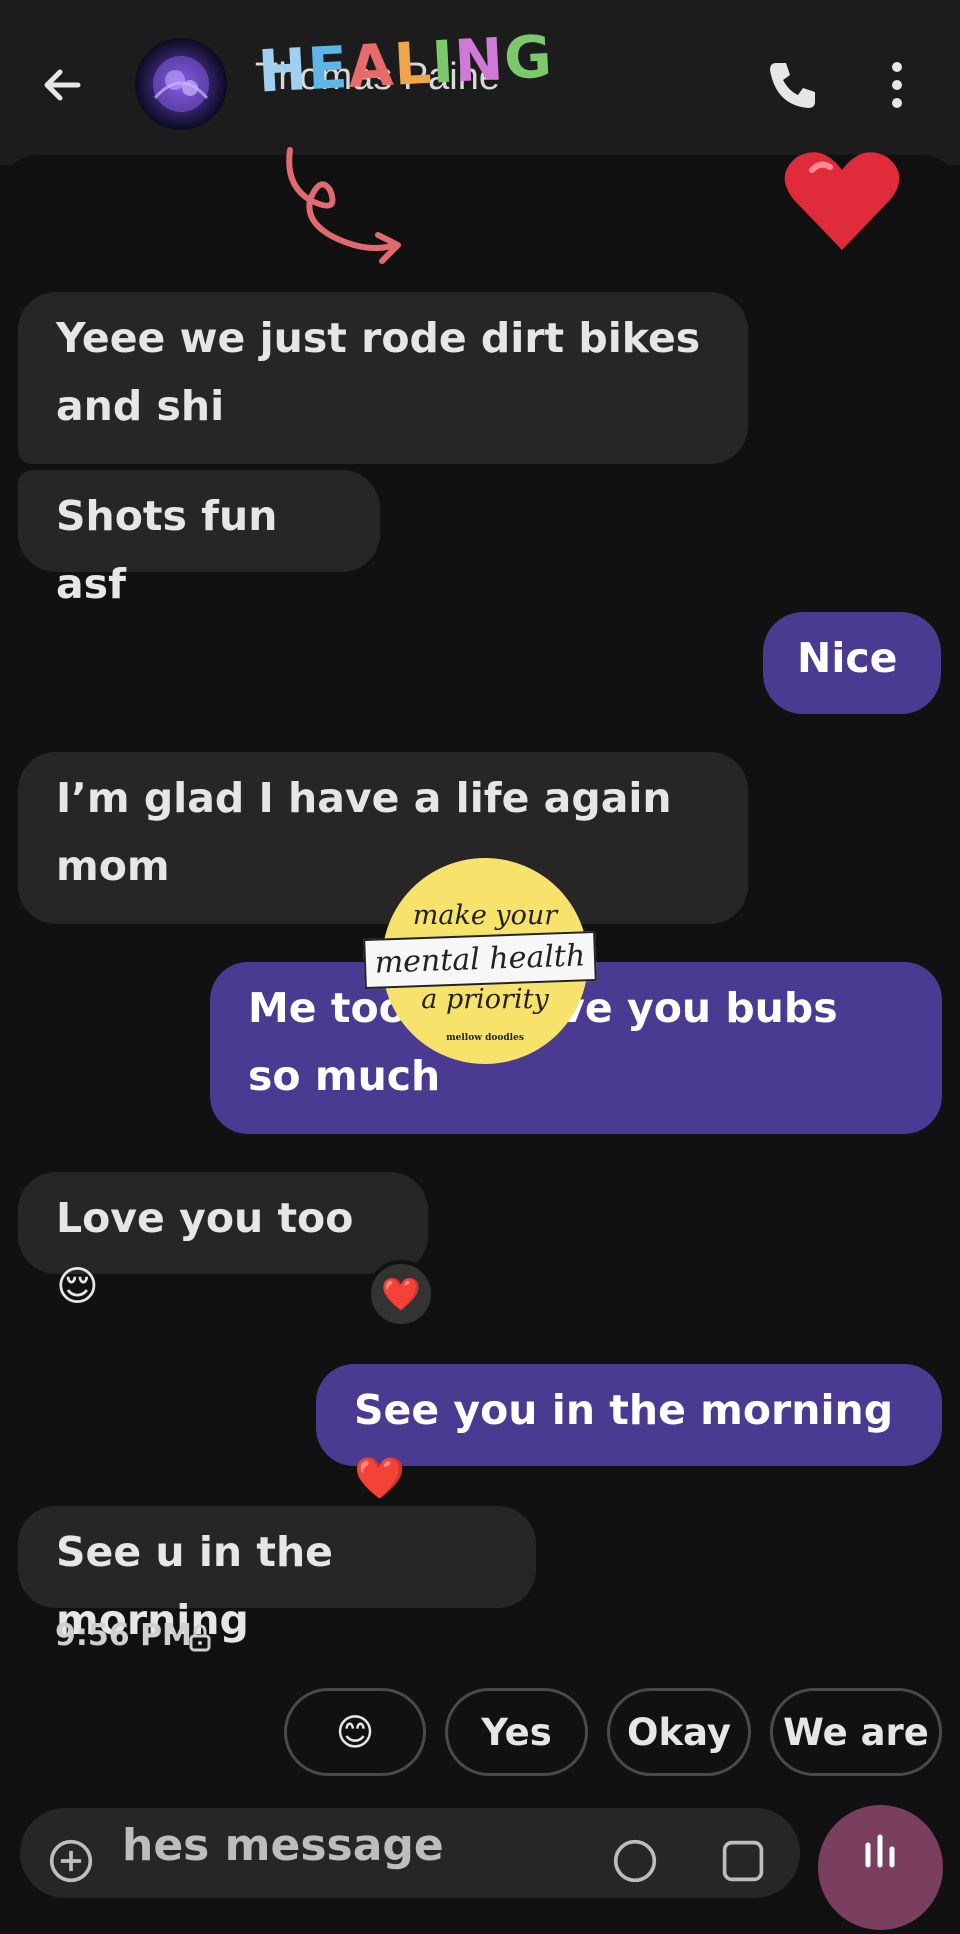 The image size is (960, 1934). Describe the element at coordinates (283, 1845) in the screenshot. I see `message-input: hes message` at that location.